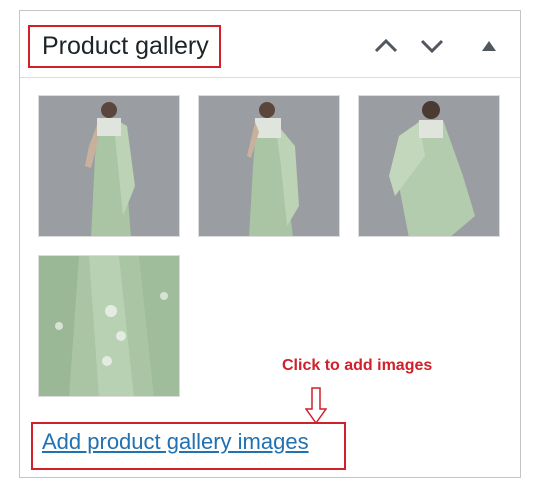 The width and height of the screenshot is (541, 500). I want to click on move-down-icon, so click(432, 46).